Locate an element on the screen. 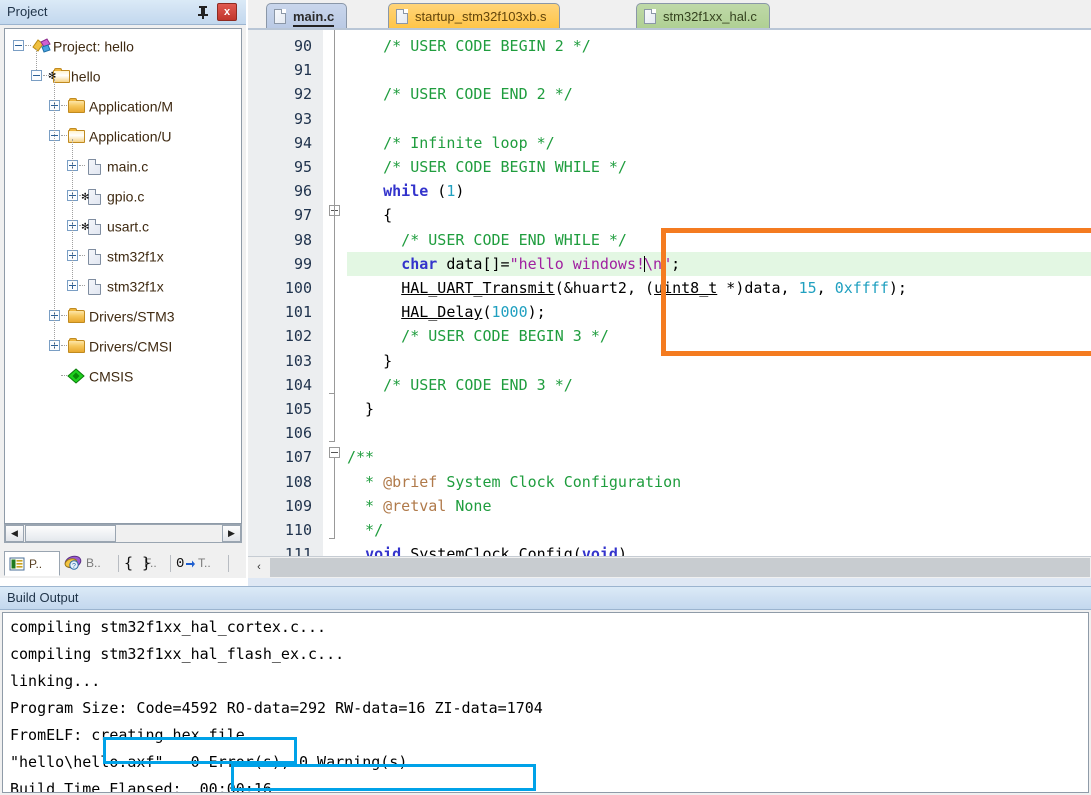  tree-item-label: usart.c is located at coordinates (128, 226).